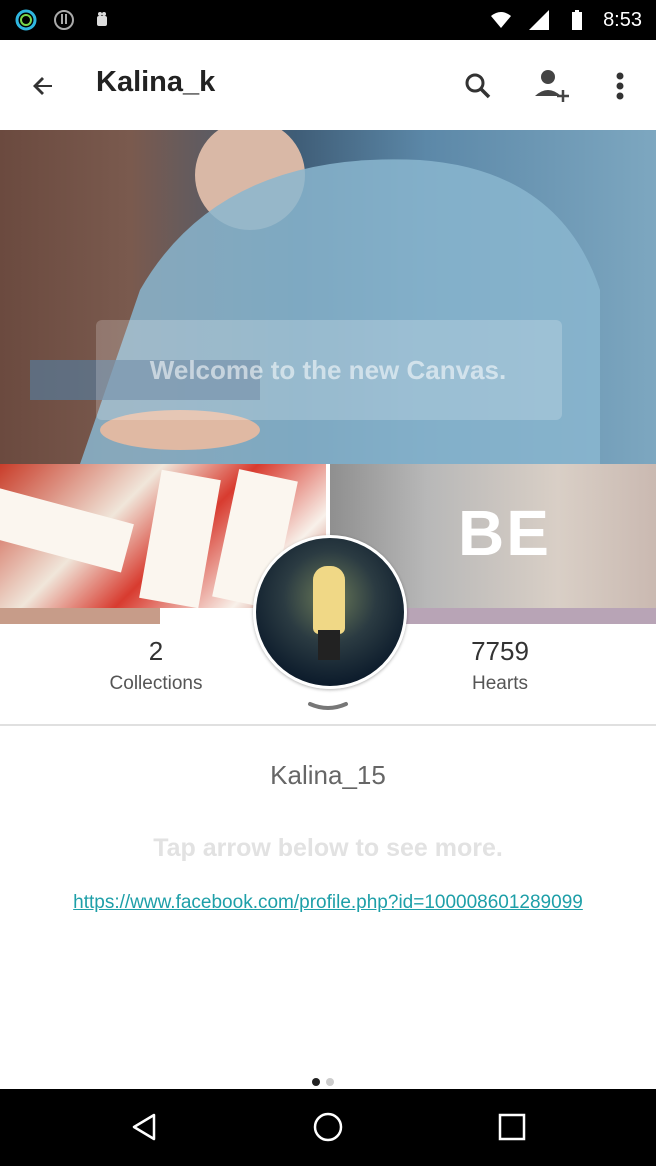  Describe the element at coordinates (156, 651) in the screenshot. I see `collections-count: 2` at that location.